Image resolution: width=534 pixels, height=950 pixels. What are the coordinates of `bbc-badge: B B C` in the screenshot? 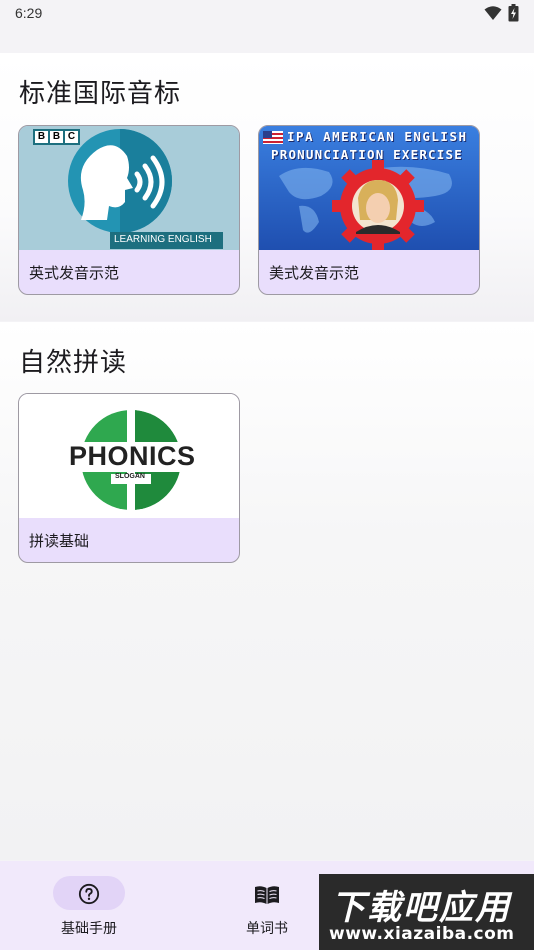 It's located at (56, 137).